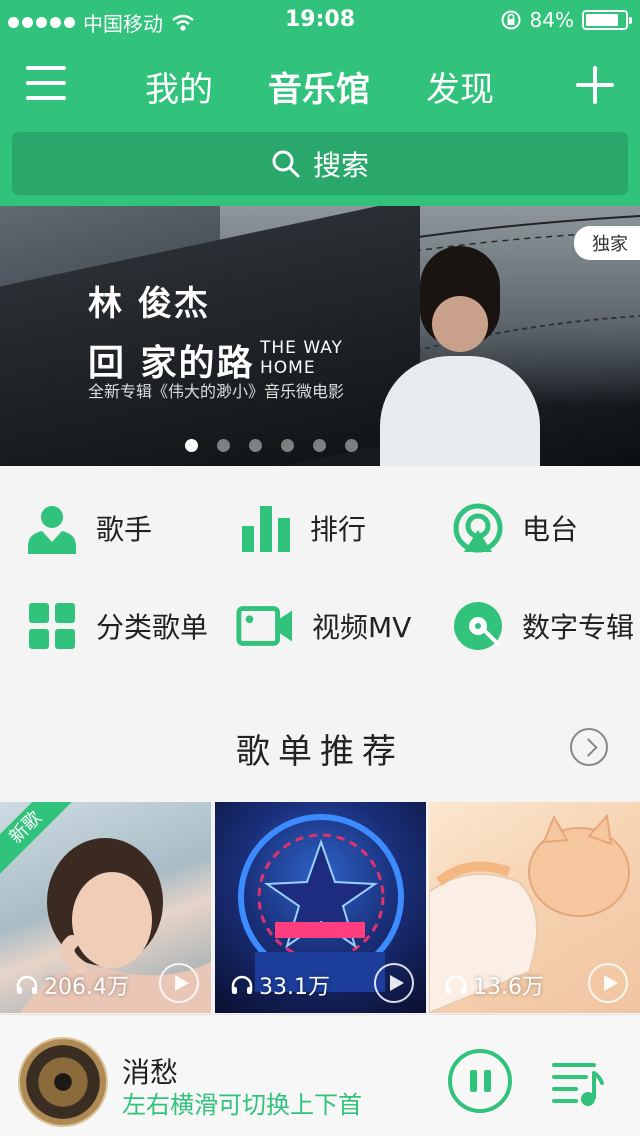 This screenshot has width=640, height=1136. What do you see at coordinates (460, 86) in the screenshot?
I see `tab-discover: 发现` at bounding box center [460, 86].